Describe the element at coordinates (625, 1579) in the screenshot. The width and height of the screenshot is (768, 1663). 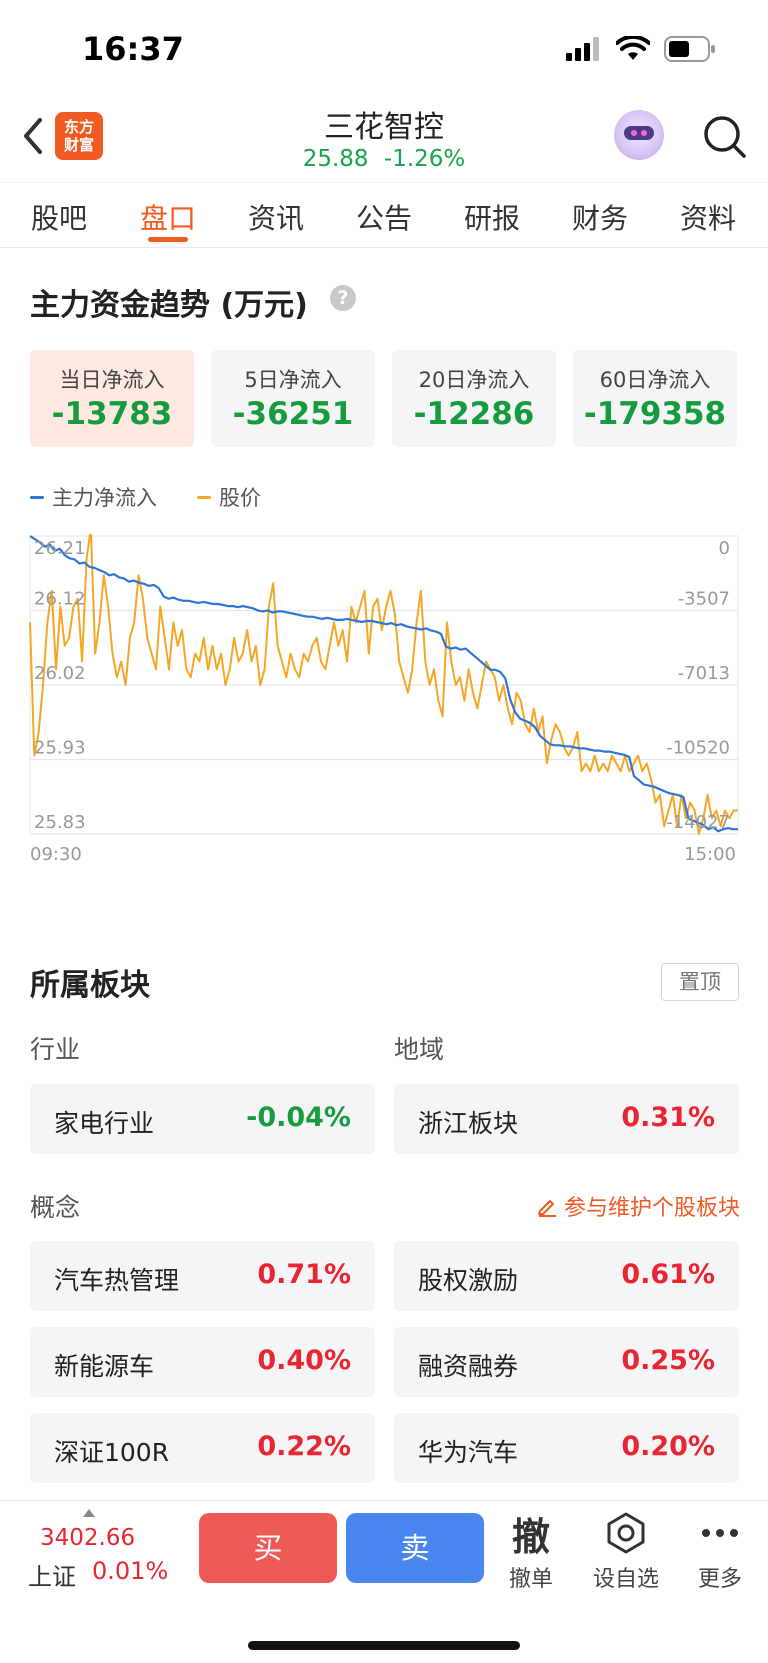
I see `add-watchlist-label: 设自选` at that location.